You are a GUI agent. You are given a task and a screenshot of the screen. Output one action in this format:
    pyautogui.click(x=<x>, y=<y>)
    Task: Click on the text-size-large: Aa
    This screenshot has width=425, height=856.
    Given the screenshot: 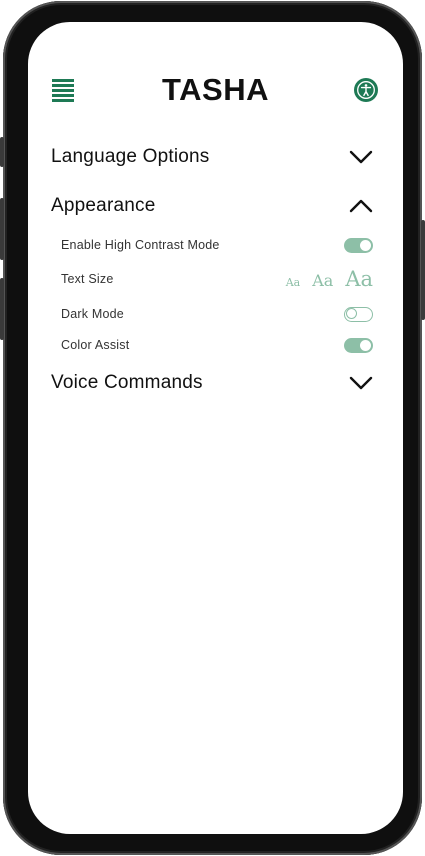 What is the action you would take?
    pyautogui.click(x=359, y=279)
    